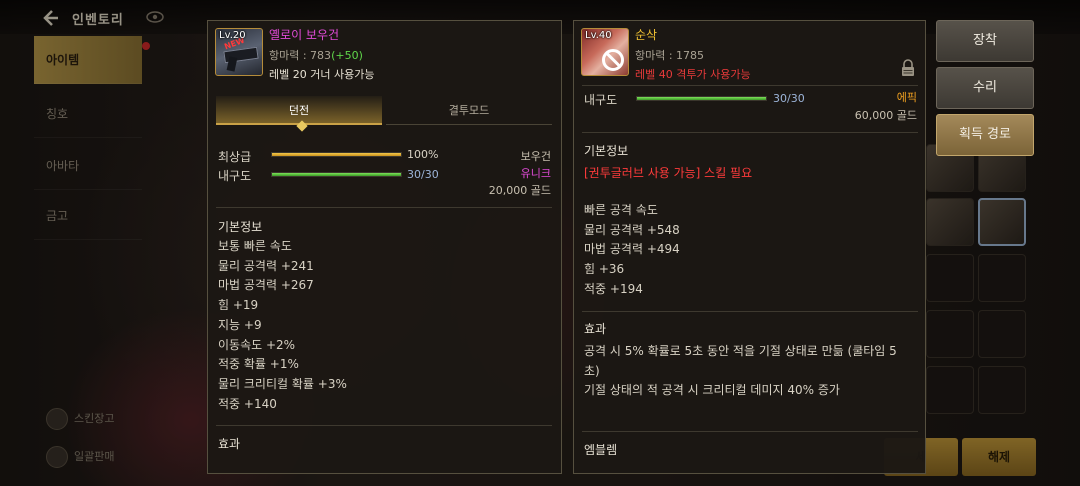 This screenshot has width=1080, height=486. I want to click on item-price: 60,000 골드, so click(885, 115).